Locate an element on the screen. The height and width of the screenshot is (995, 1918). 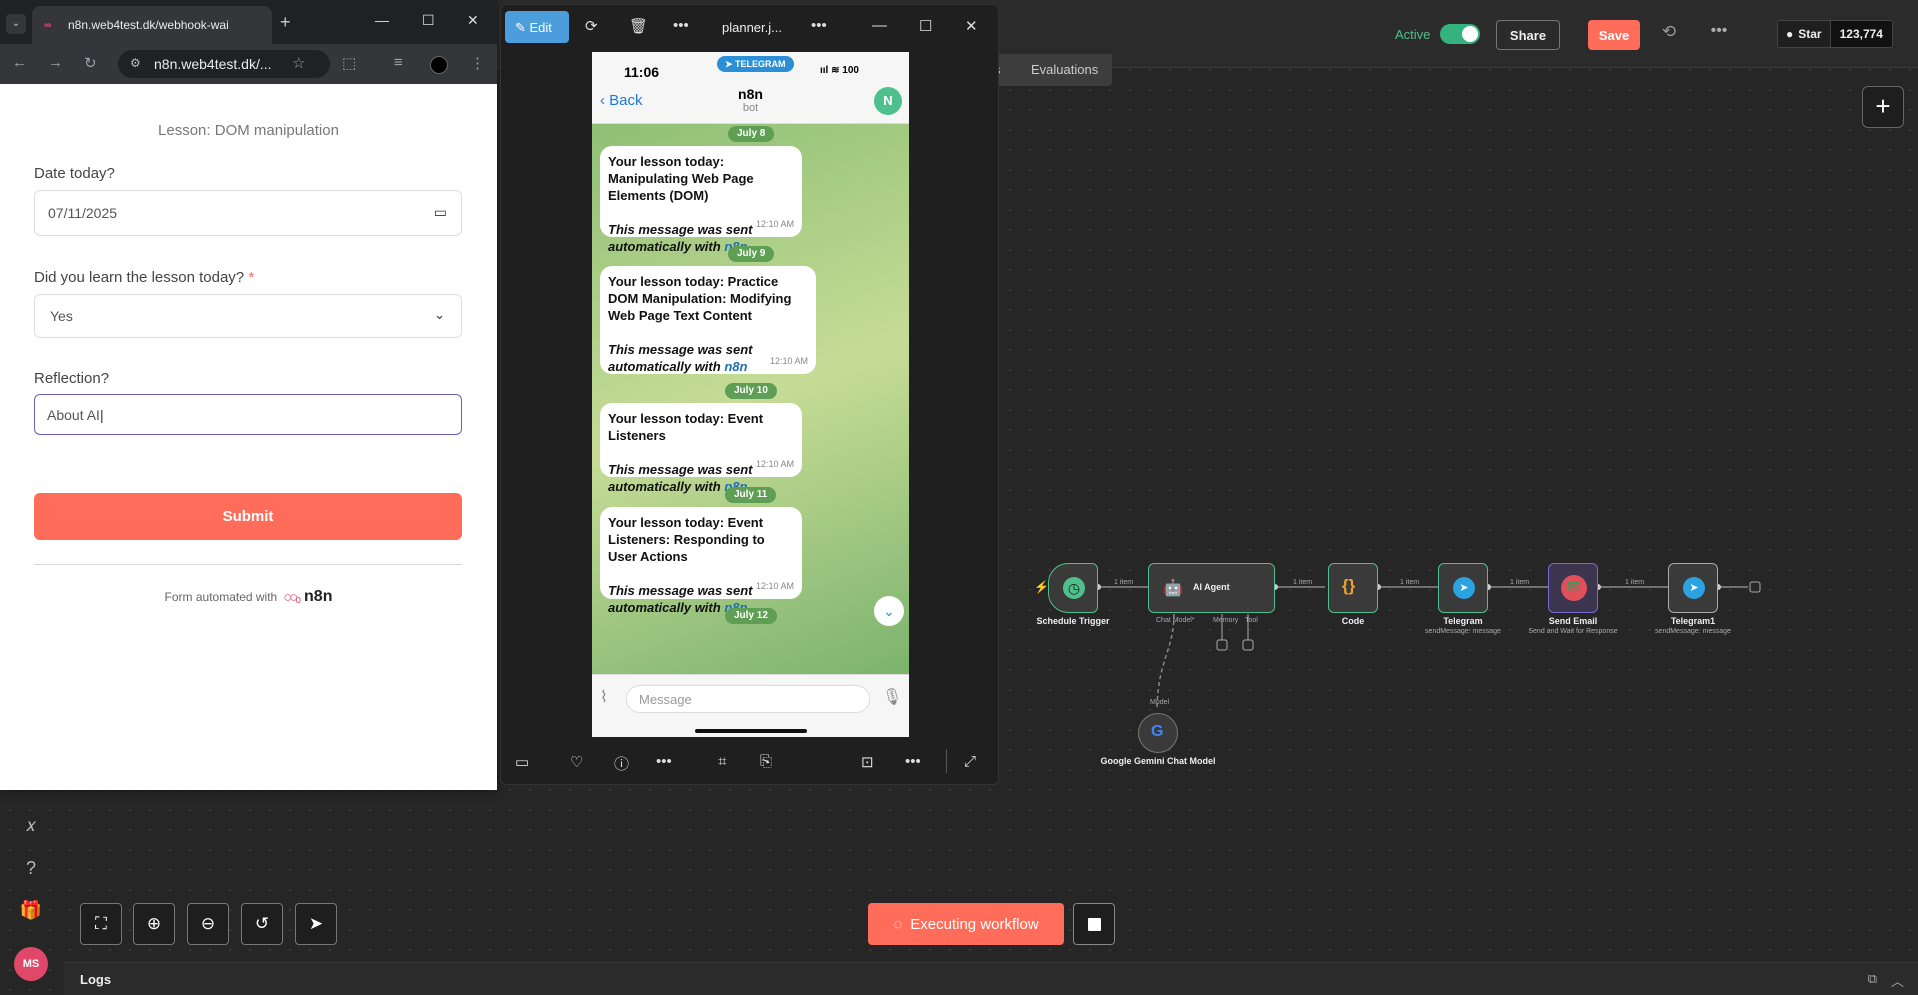
workflow-node-send-email: ✉ is located at coordinates (1573, 588).